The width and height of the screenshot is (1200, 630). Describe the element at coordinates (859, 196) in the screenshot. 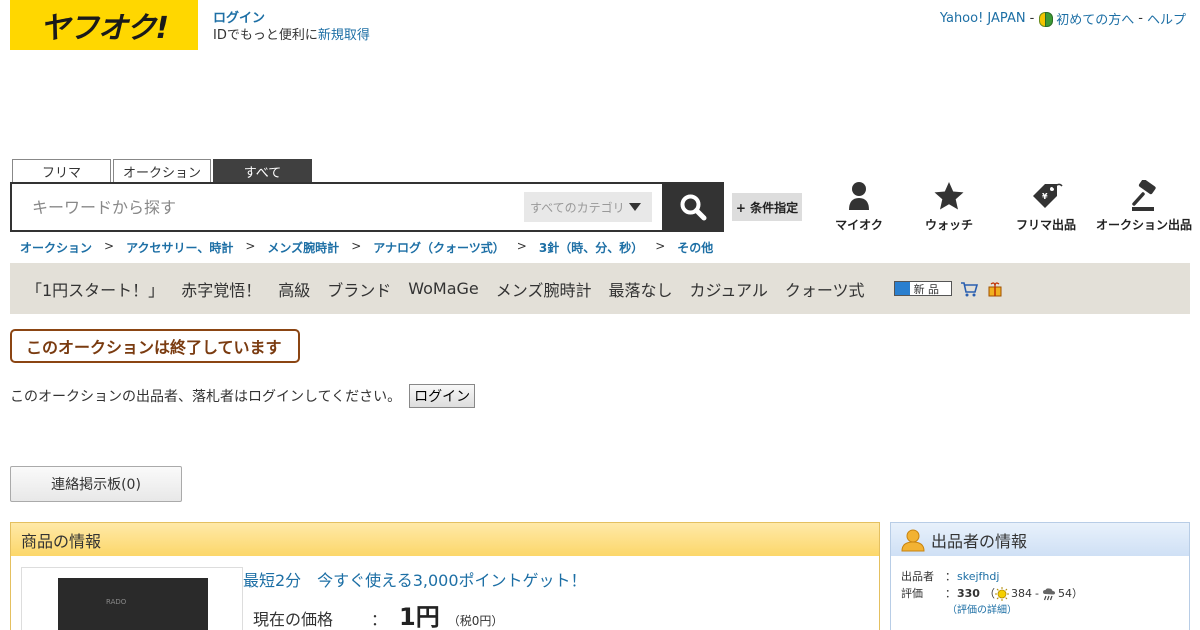

I see `person-icon` at that location.